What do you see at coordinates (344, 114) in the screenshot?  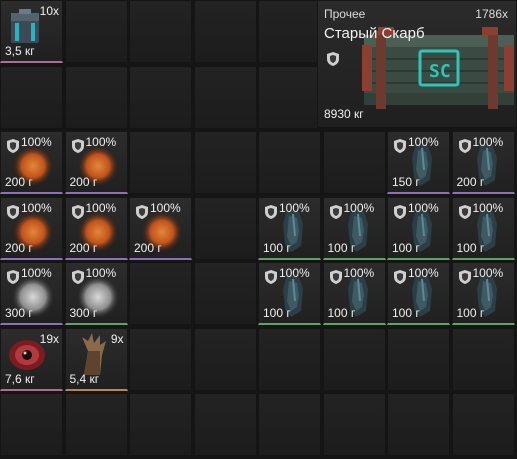 I see `item-weight: 8930 кг` at bounding box center [344, 114].